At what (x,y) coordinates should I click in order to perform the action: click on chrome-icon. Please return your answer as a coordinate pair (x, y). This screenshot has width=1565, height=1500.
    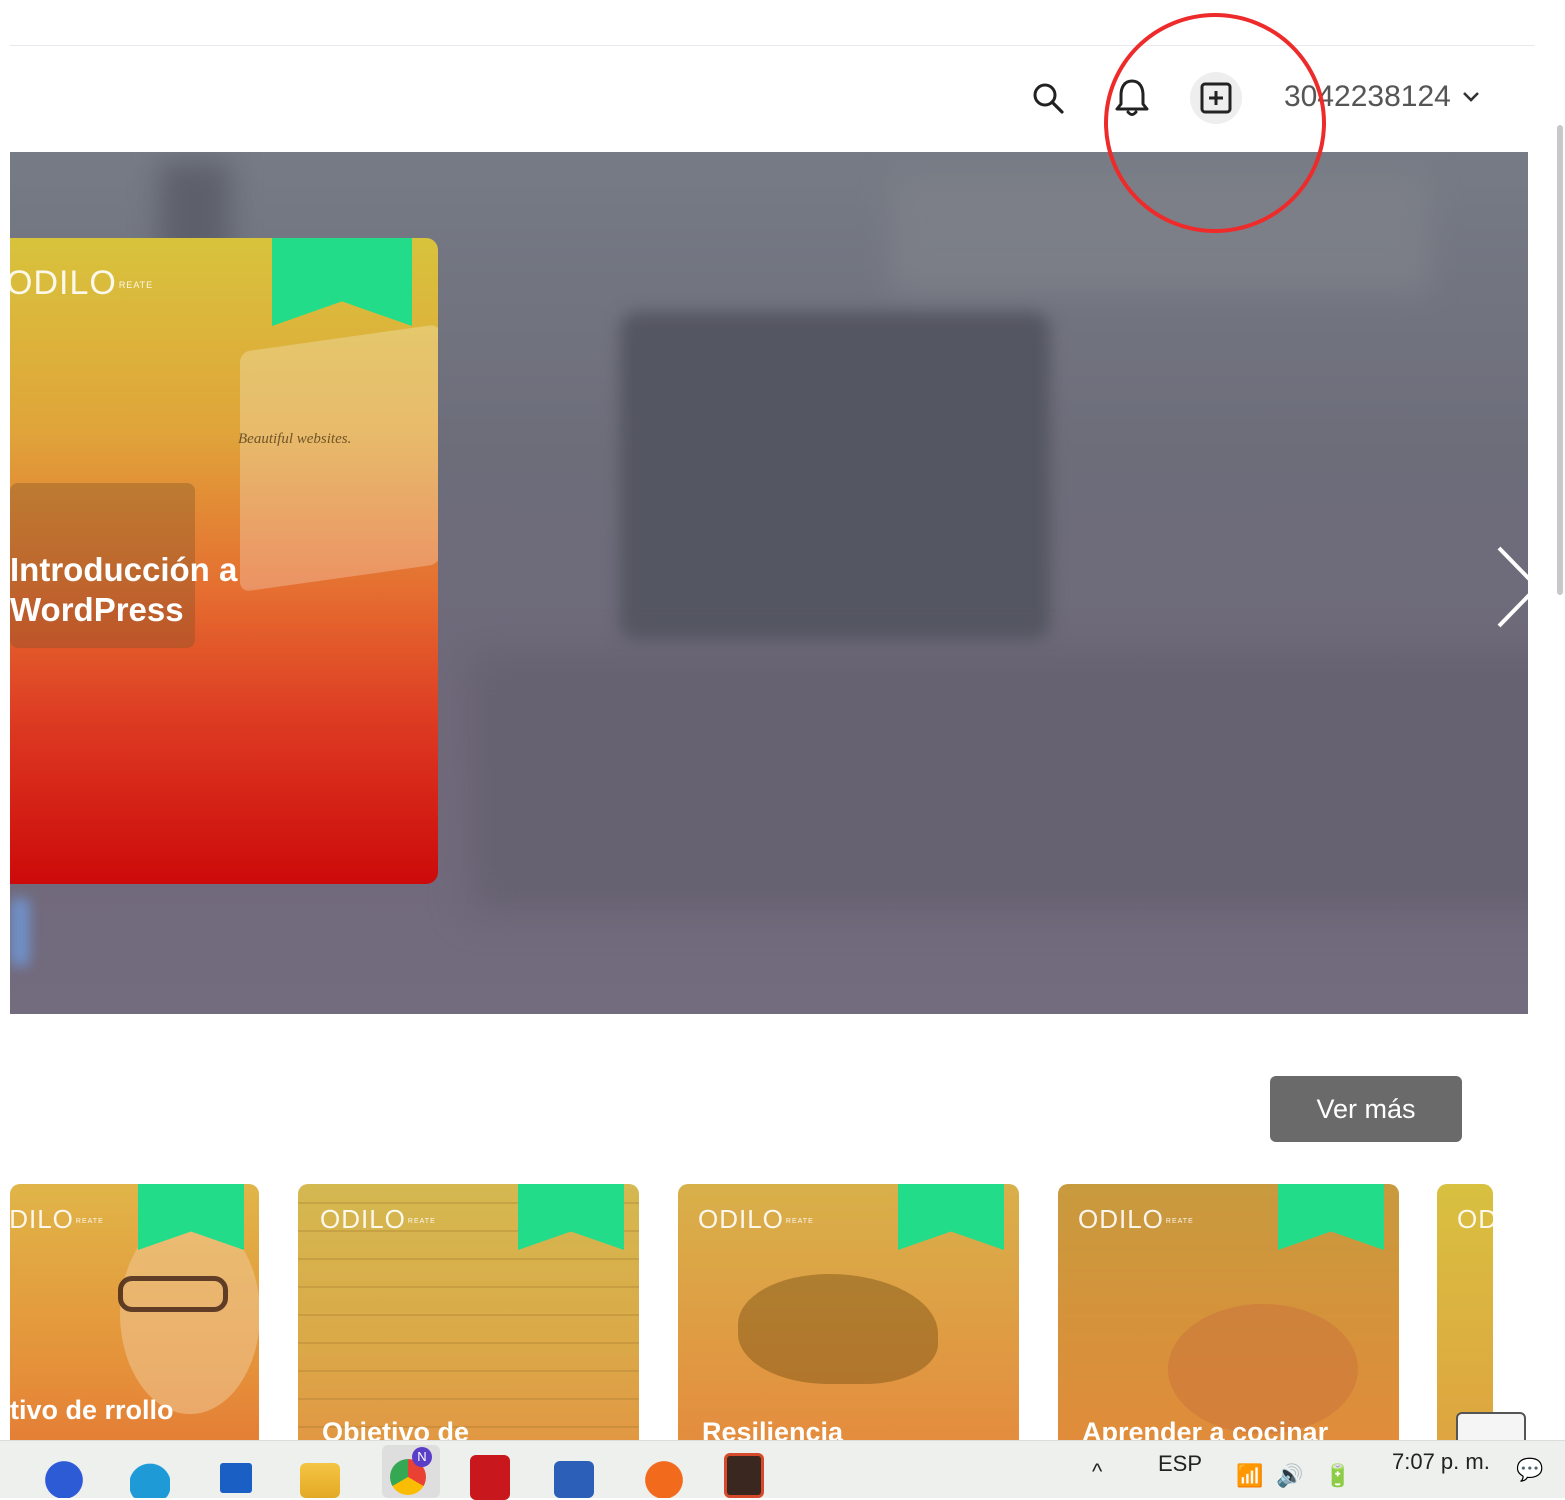
    Looking at the image, I should click on (411, 1471).